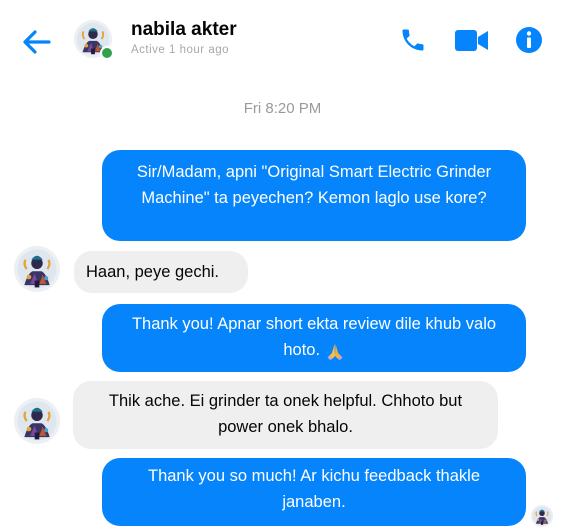 The height and width of the screenshot is (531, 565). I want to click on contact-active-status: Active 1 hour ago, so click(180, 50).